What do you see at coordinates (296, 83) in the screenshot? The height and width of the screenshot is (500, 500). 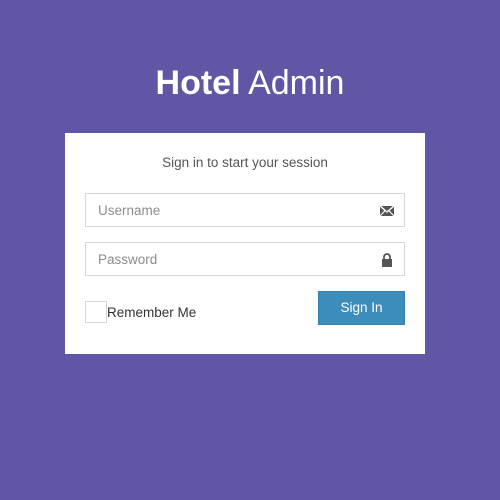 I see `logo-light-text: Admin` at bounding box center [296, 83].